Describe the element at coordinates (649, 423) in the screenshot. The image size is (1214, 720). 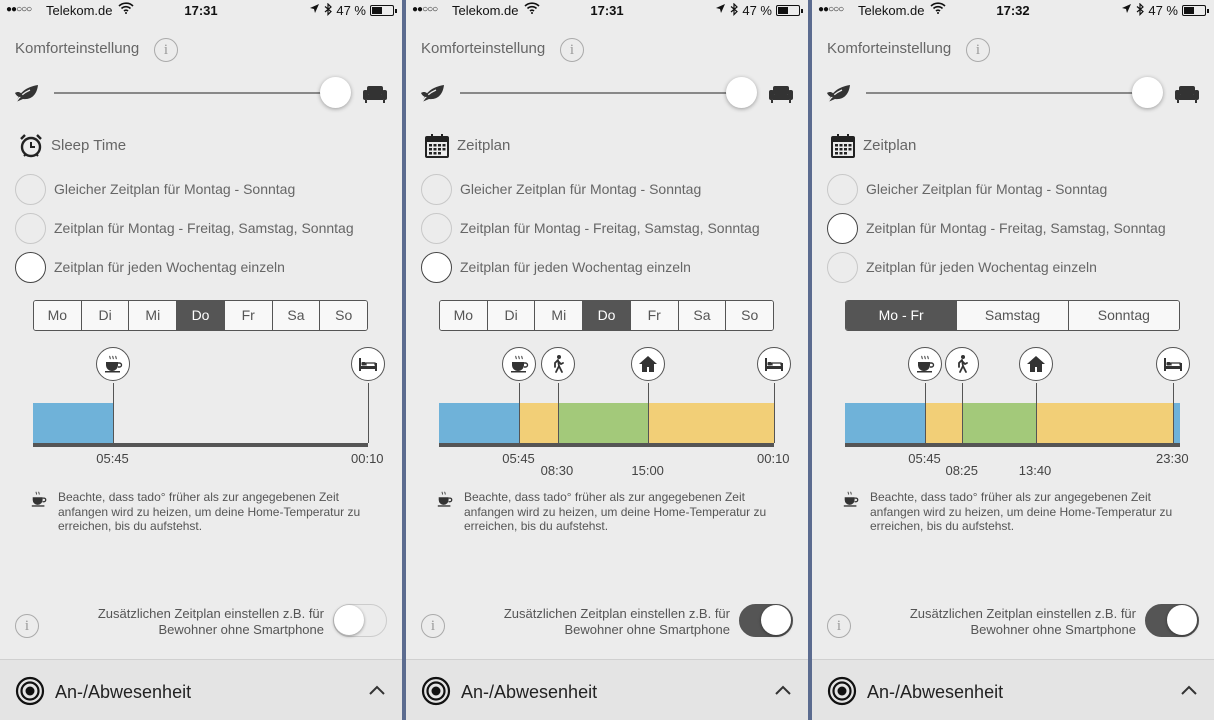
I see `timeline-marker-line` at that location.